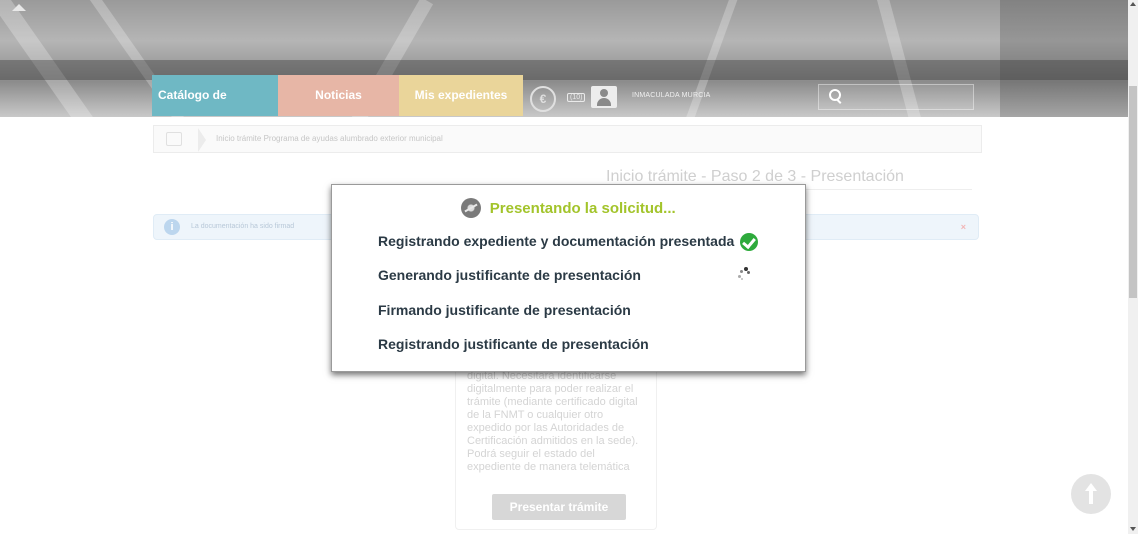  I want to click on info-icon: i, so click(172, 227).